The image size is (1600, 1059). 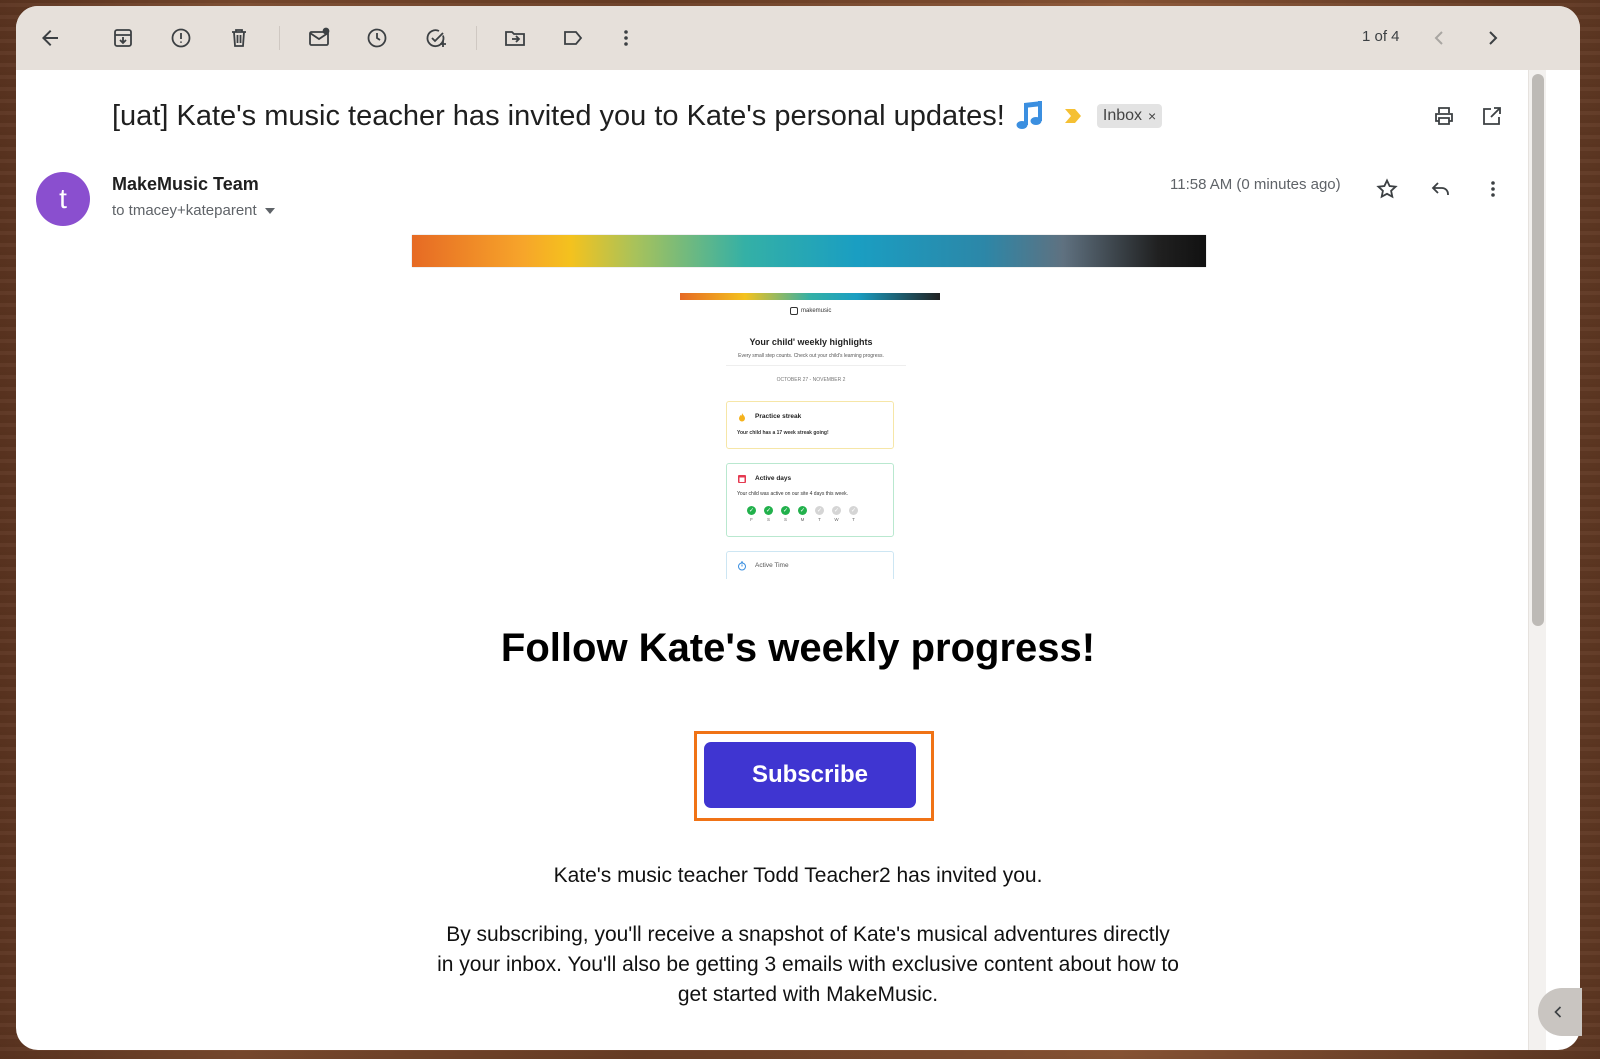 I want to click on older-chevron-icon, so click(x=1492, y=38).